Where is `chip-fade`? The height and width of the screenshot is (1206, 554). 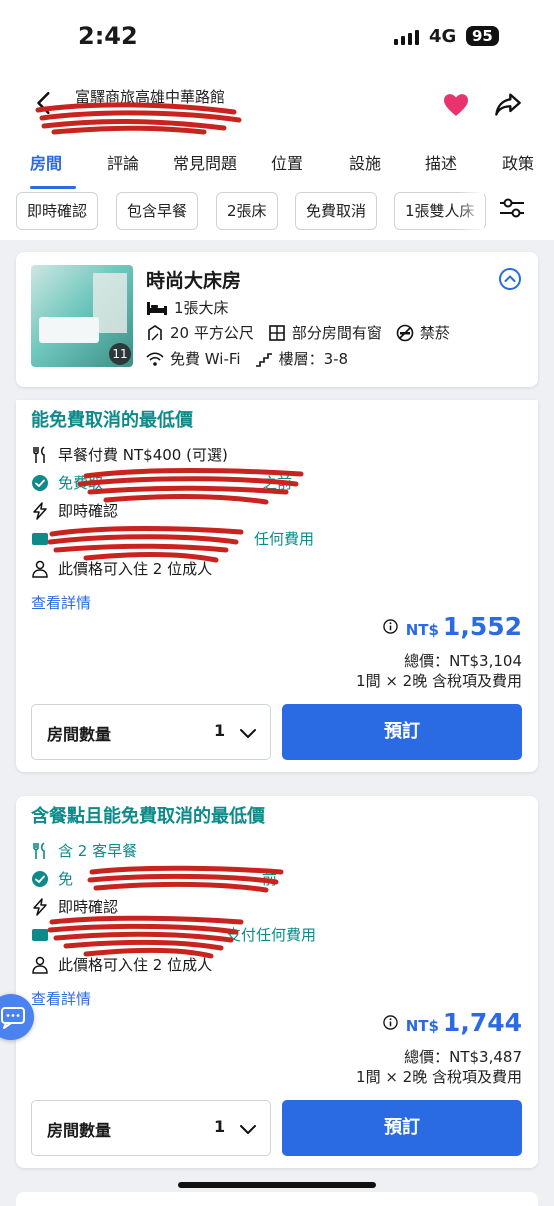 chip-fade is located at coordinates (471, 215).